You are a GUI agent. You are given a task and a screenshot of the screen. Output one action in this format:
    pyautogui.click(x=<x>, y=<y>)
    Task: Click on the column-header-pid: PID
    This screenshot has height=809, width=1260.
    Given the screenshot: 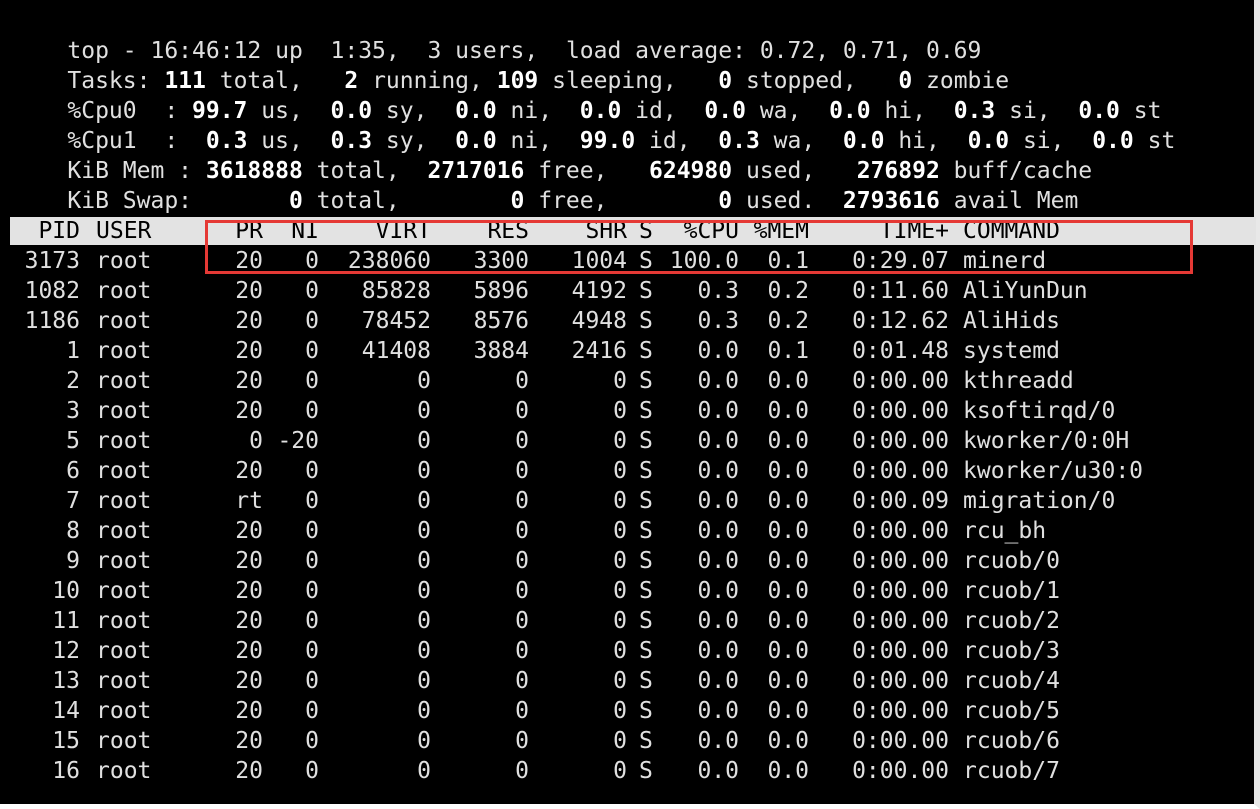 What is the action you would take?
    pyautogui.click(x=59, y=231)
    